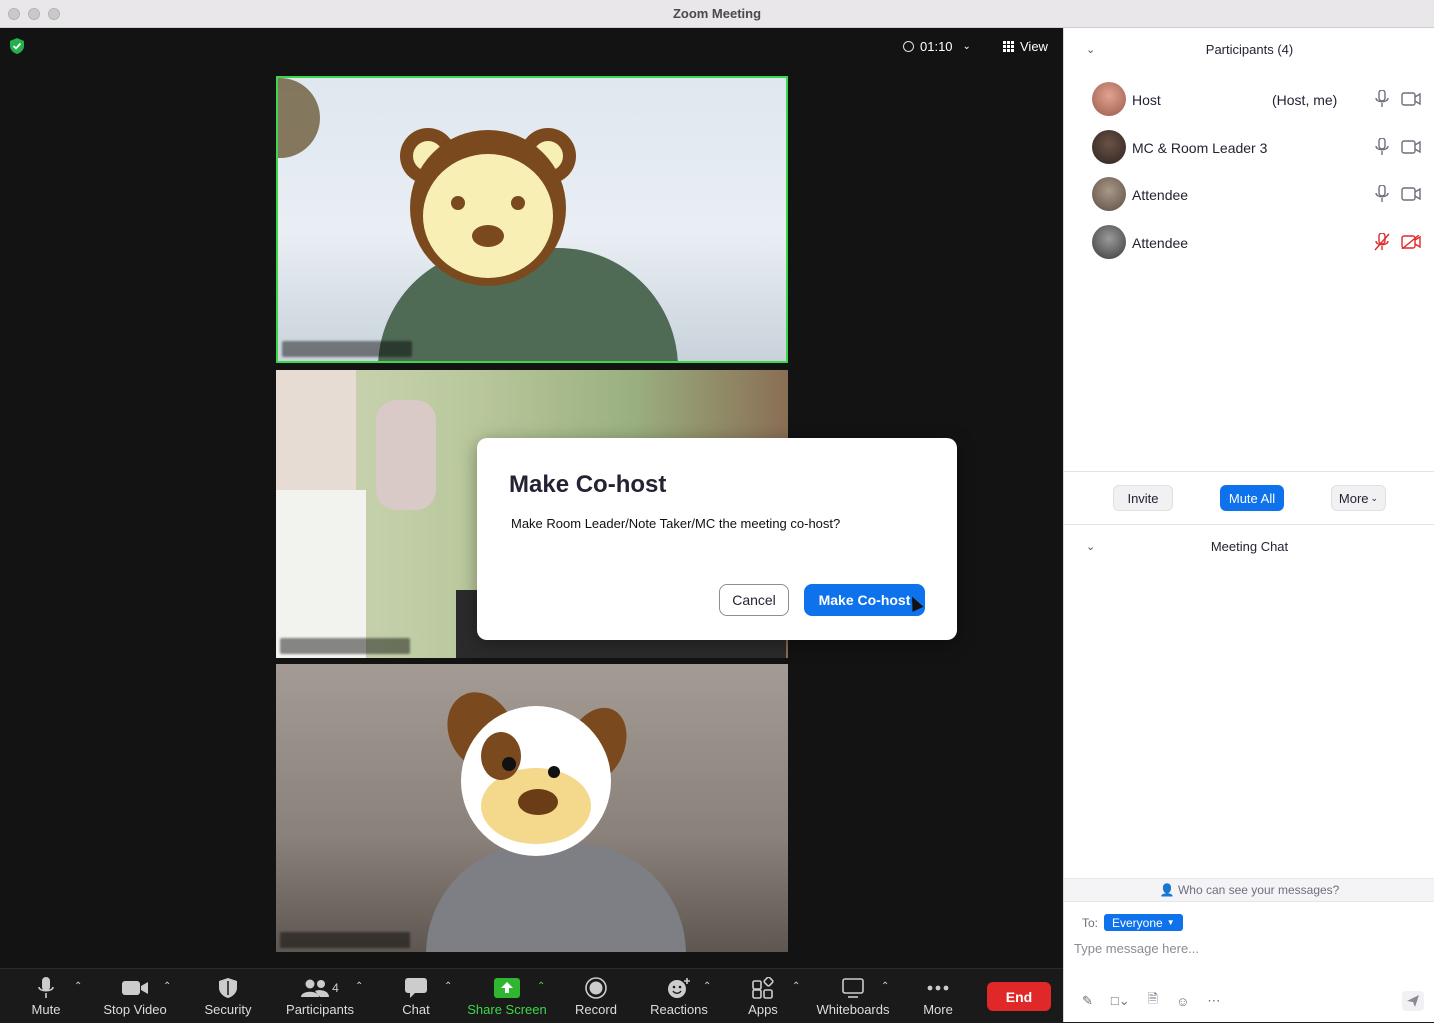 This screenshot has width=1434, height=1023. Describe the element at coordinates (488, 207) in the screenshot. I see `bear-face-filter` at that location.